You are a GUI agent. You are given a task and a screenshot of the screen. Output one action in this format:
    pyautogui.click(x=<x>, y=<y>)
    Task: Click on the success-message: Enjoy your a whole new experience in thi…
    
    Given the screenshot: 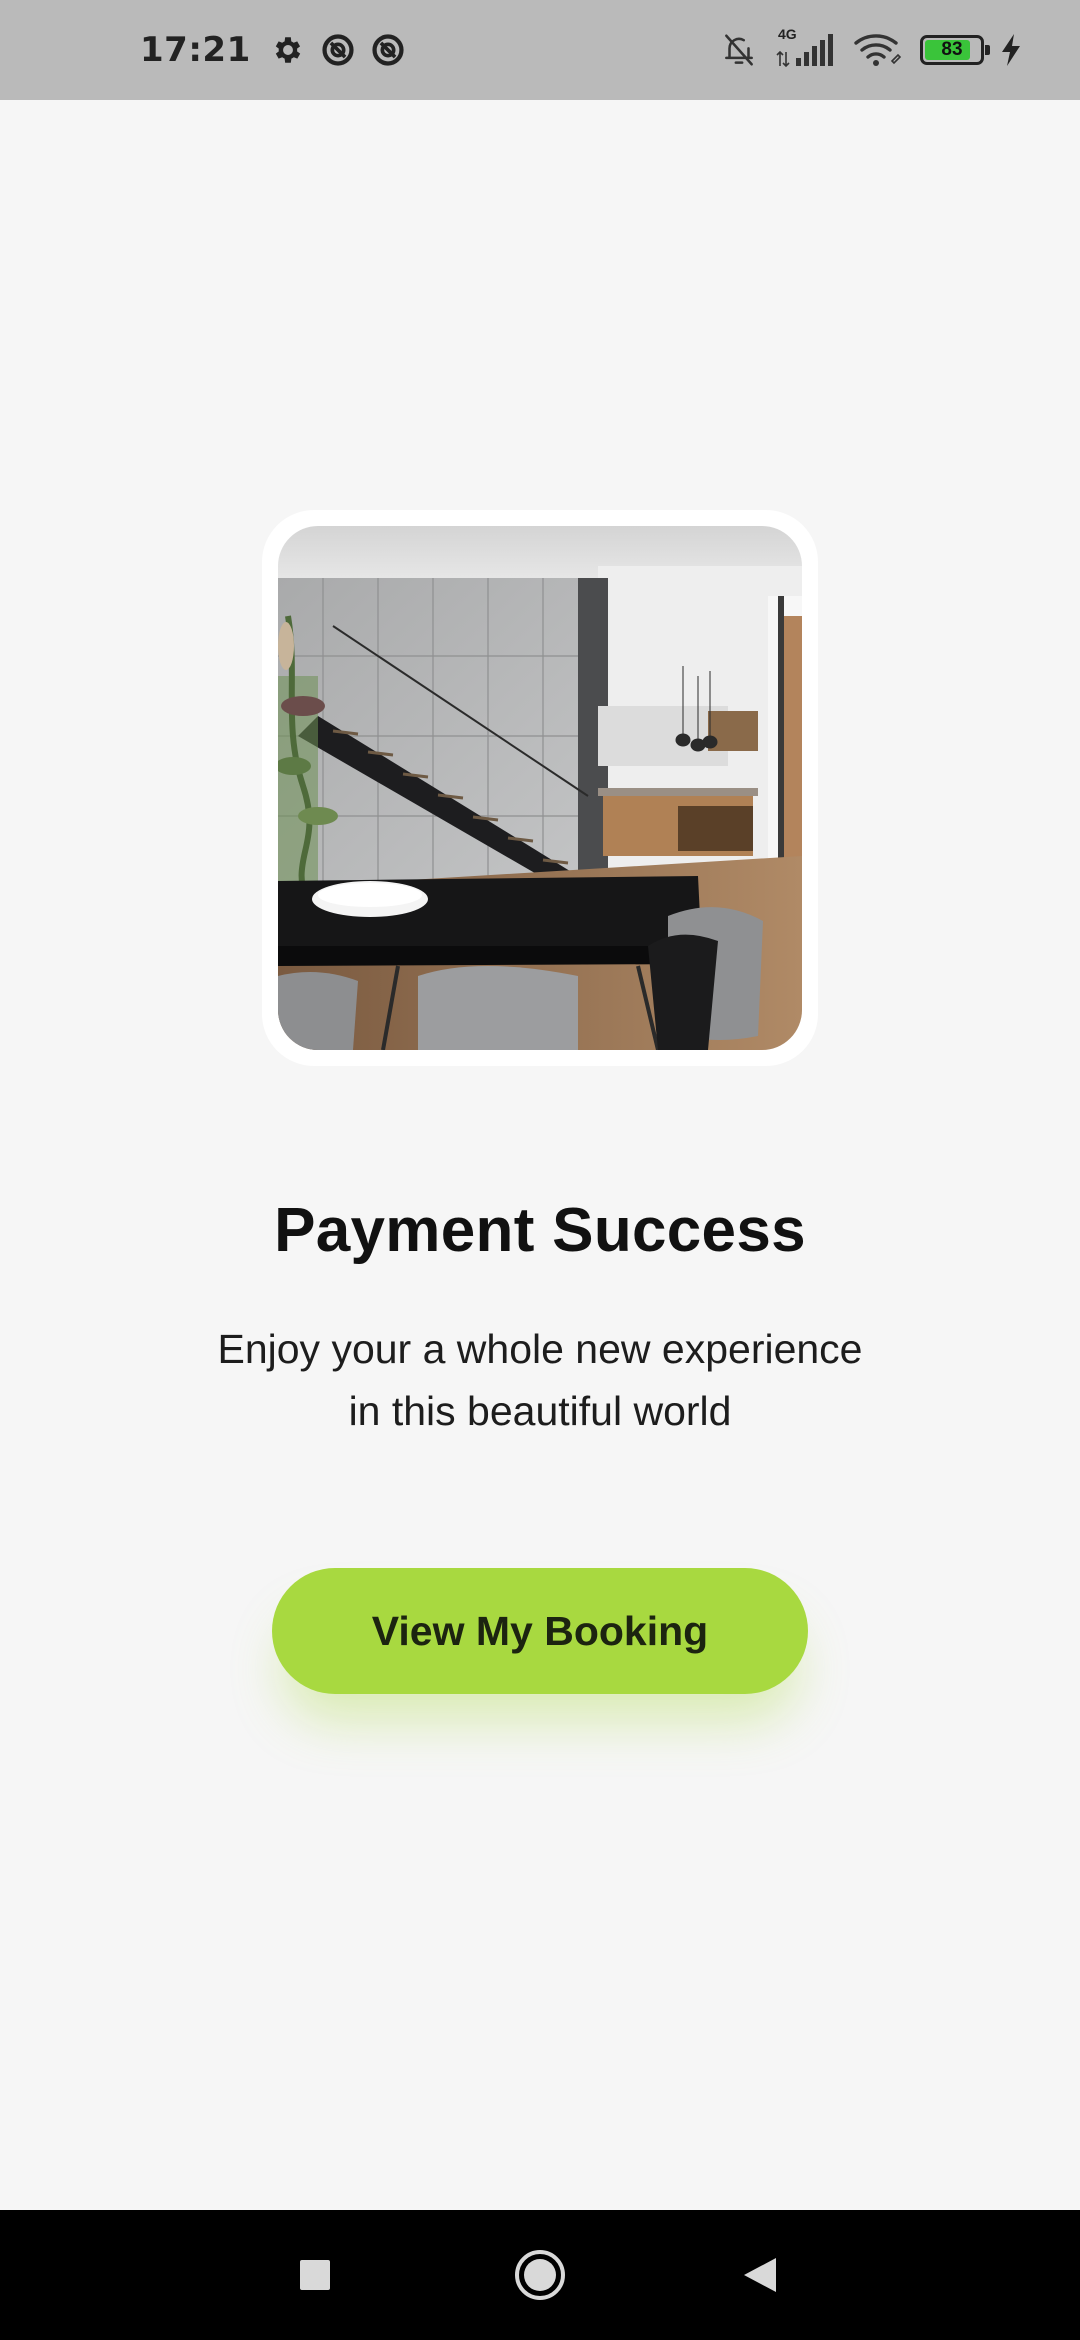 What is the action you would take?
    pyautogui.click(x=540, y=1380)
    